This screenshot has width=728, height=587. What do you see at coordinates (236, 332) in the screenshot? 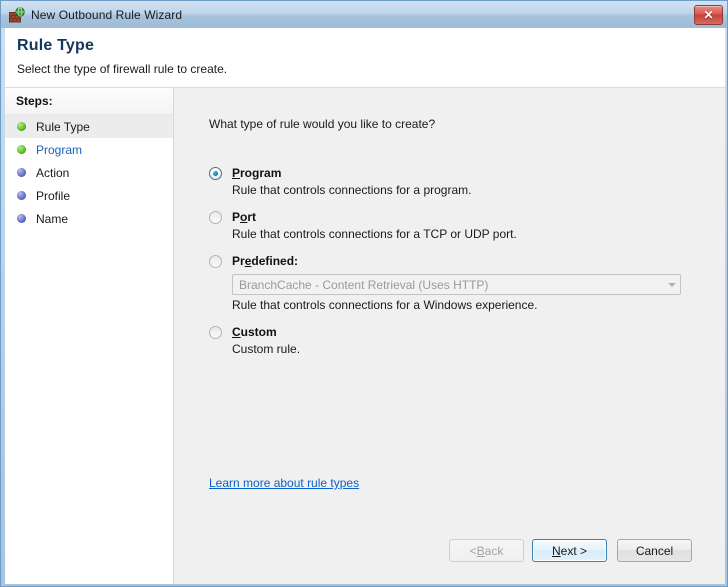
I see `accel-char: C` at bounding box center [236, 332].